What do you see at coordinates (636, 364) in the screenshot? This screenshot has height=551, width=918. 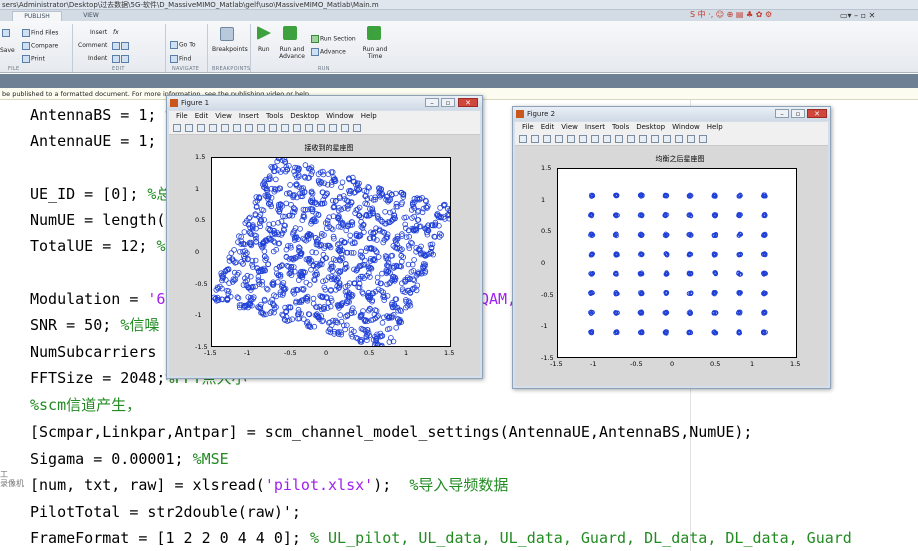 I see `x-tick-label: -0.5` at bounding box center [636, 364].